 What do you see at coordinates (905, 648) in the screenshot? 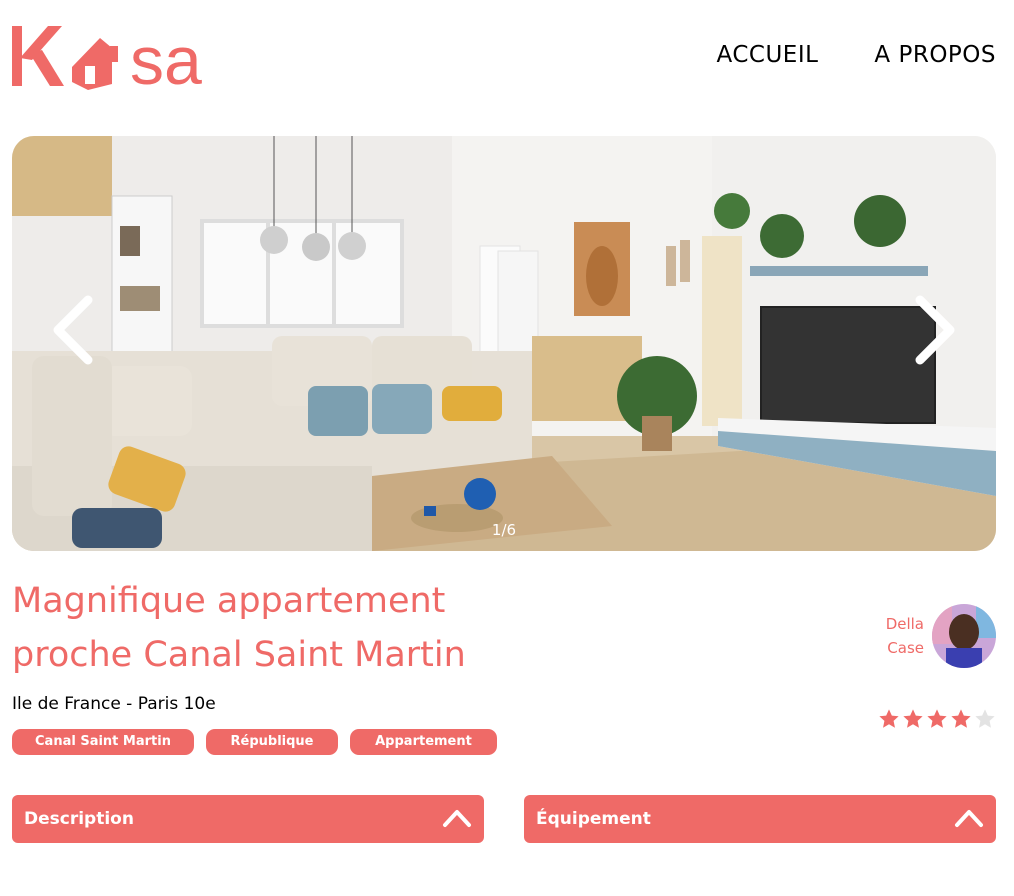
I see `host-last-name: Case` at bounding box center [905, 648].